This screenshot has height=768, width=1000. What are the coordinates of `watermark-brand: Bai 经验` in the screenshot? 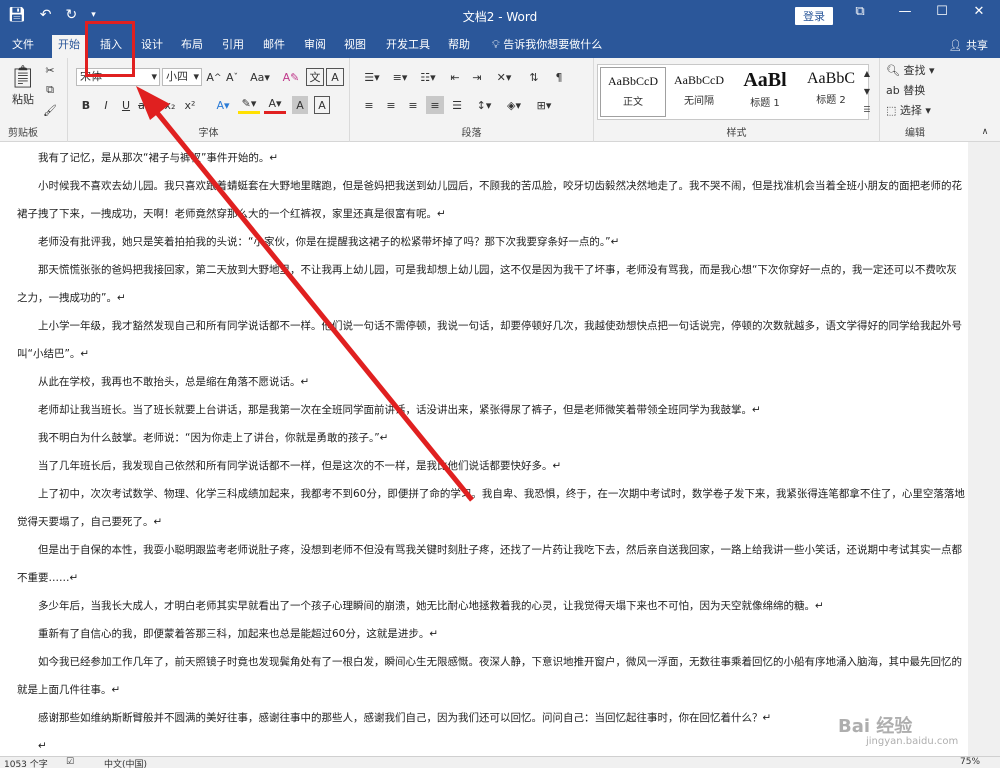 It's located at (875, 726).